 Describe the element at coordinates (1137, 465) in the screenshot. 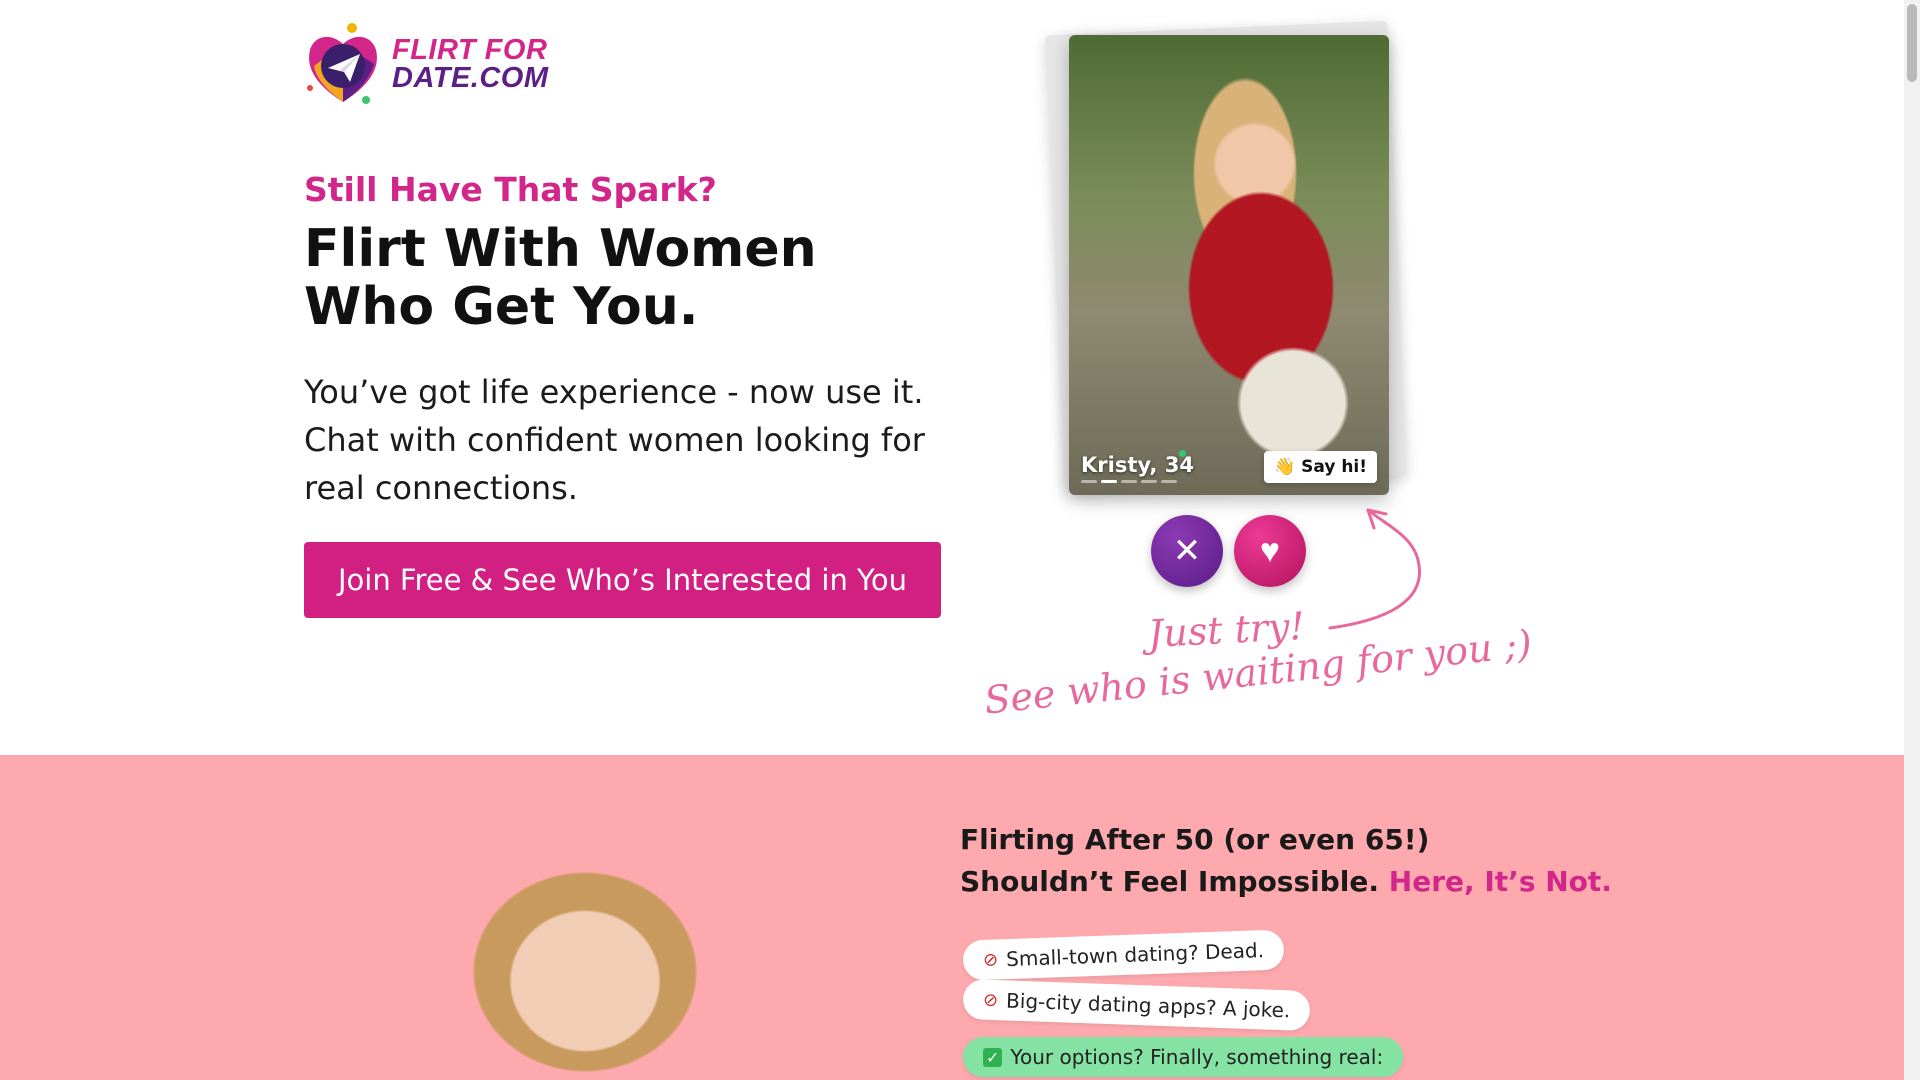

I see `profile-name: Kristy, 34` at that location.